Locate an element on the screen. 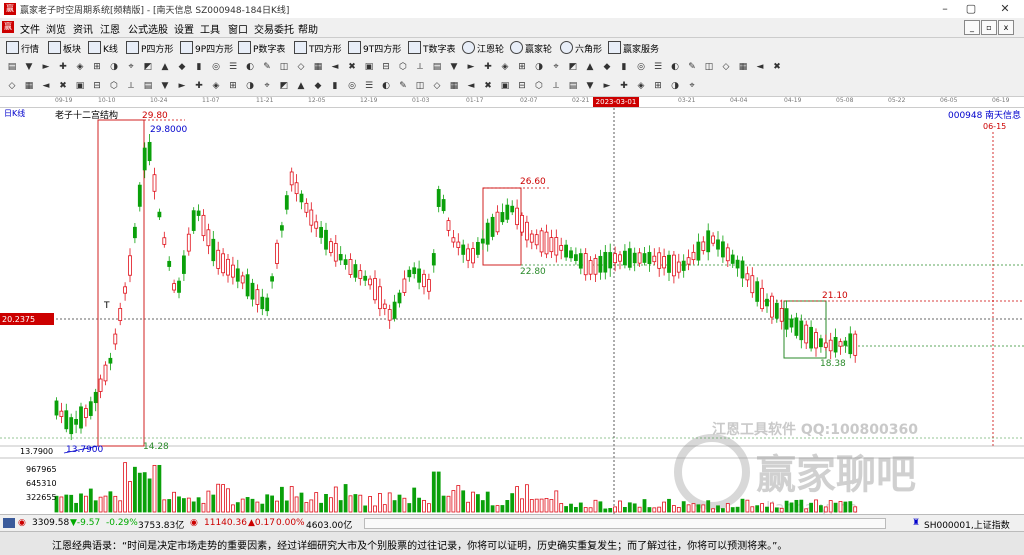 The image size is (1024, 555). analysis-tool-14-icon: ⊞ is located at coordinates (233, 86).